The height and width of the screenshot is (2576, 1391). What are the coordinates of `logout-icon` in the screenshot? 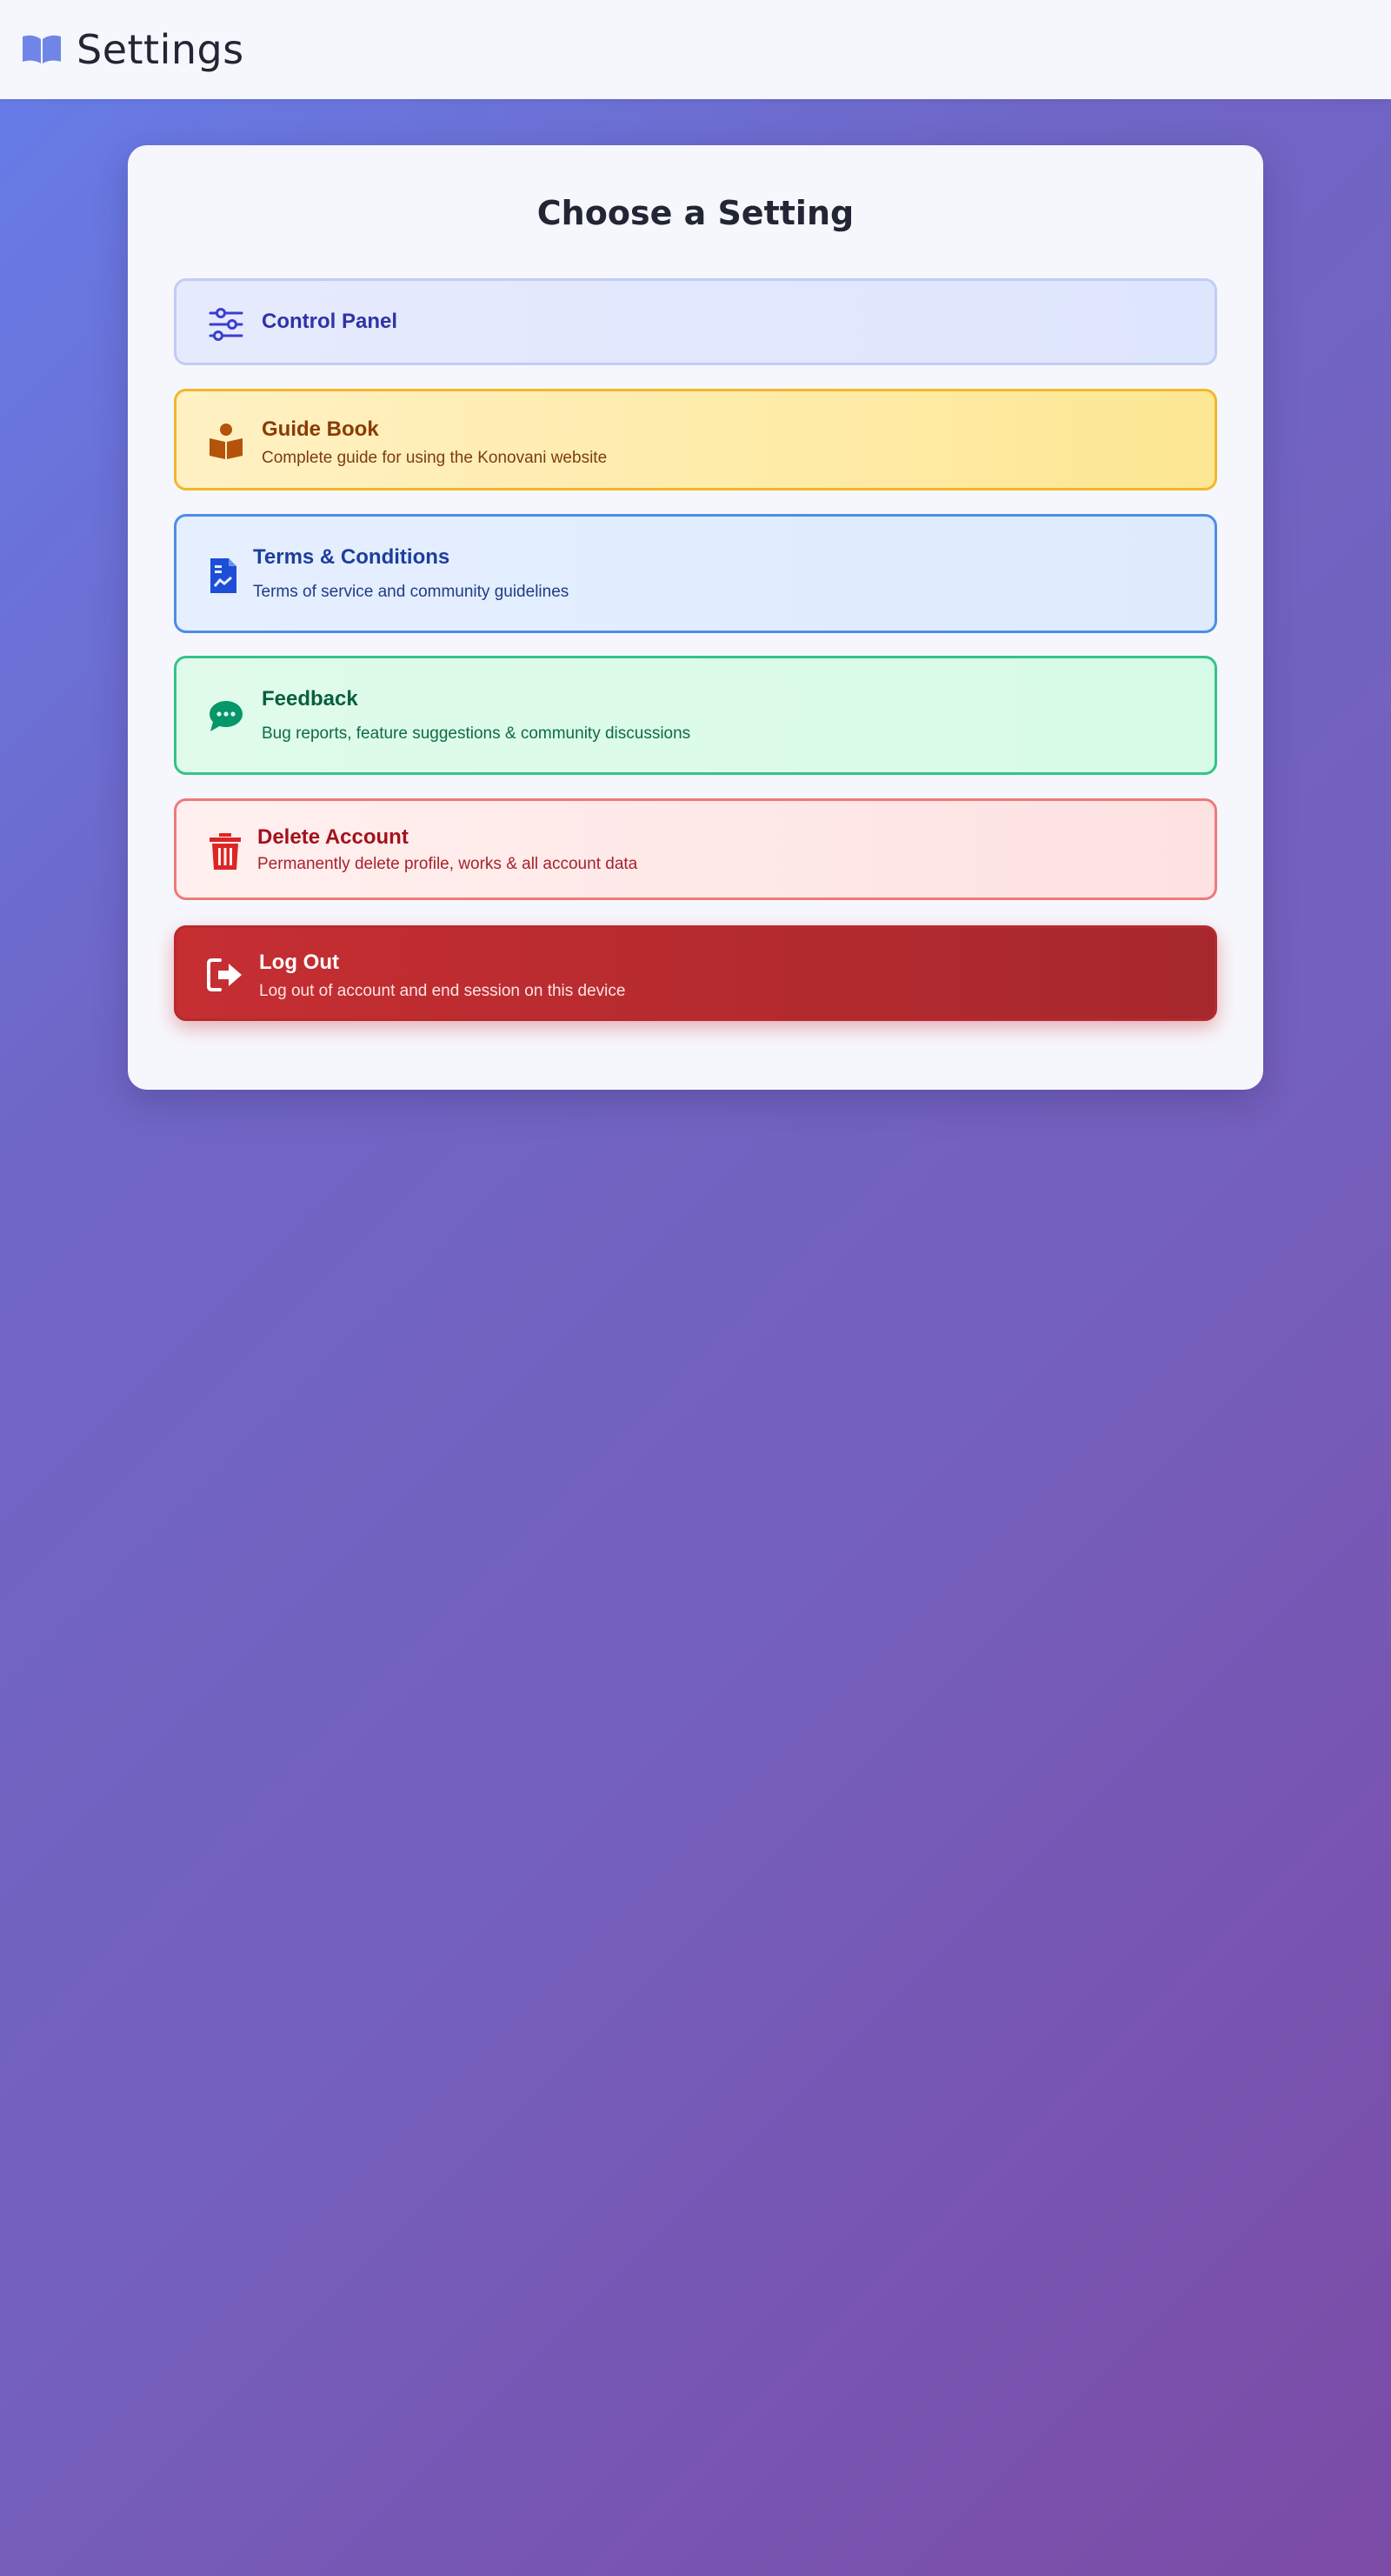 It's located at (225, 975).